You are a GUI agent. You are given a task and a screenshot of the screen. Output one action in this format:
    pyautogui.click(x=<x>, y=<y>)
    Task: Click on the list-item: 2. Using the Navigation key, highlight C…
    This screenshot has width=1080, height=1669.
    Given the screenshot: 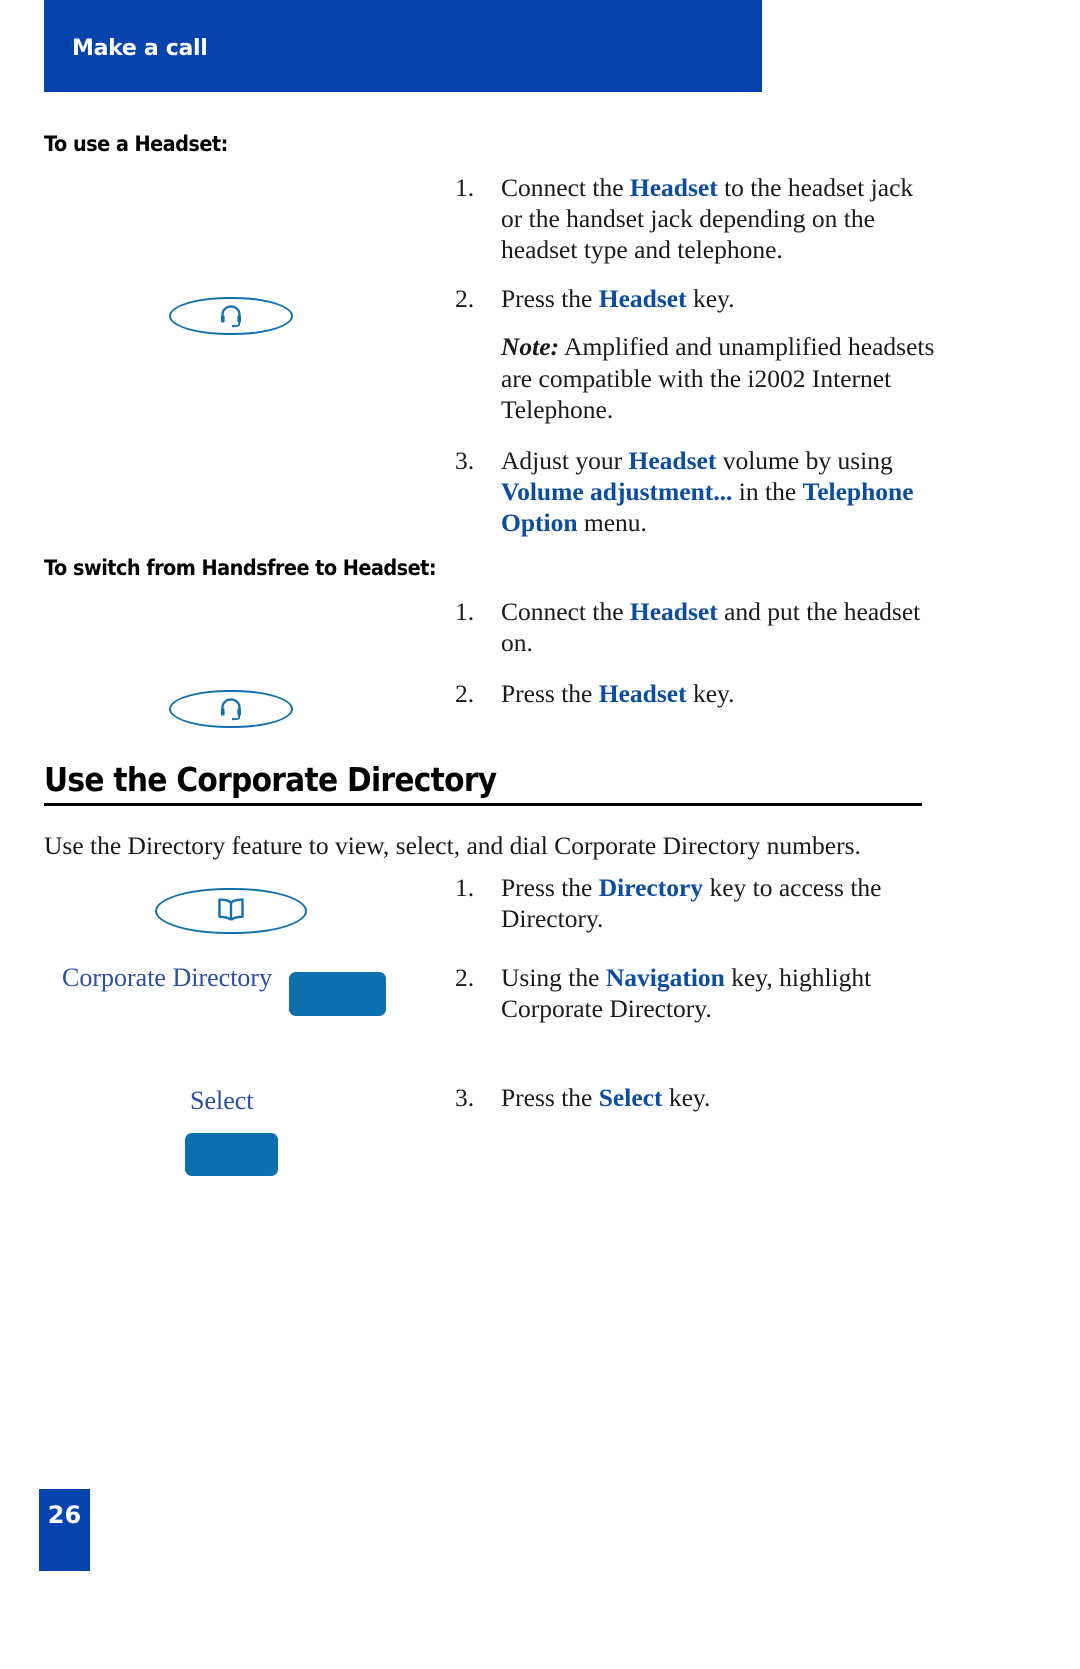 What is the action you would take?
    pyautogui.click(x=695, y=993)
    